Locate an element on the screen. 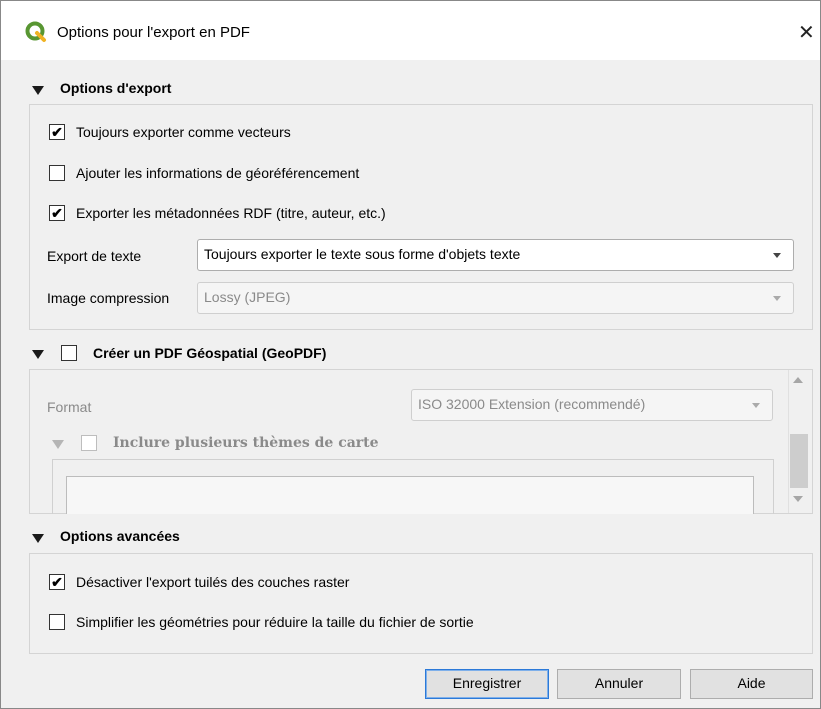 The image size is (821, 709). checkbox-vector-export-label: Toujours exporter comme vecteurs is located at coordinates (183, 132).